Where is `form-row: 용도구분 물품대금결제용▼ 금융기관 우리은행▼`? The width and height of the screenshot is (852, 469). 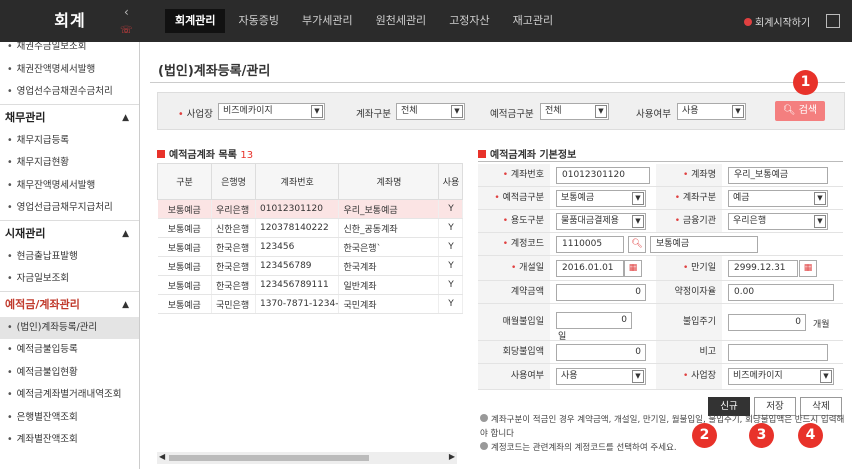
form-row: 용도구분 물품대금결제용▼ 금융기관 우리은행▼ is located at coordinates (660, 221).